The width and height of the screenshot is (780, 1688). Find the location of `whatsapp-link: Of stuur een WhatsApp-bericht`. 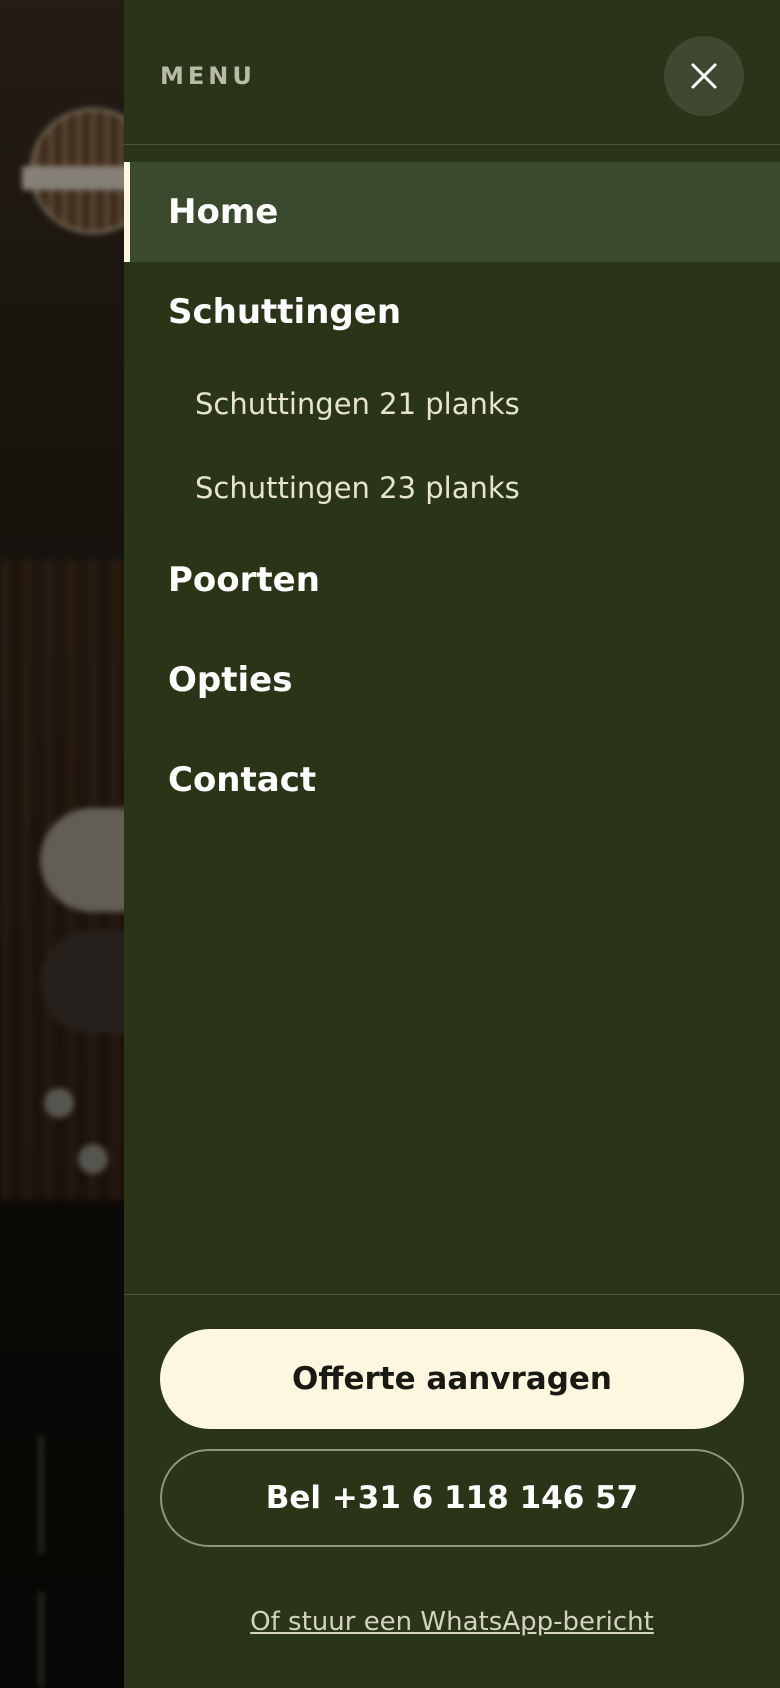

whatsapp-link: Of stuur een WhatsApp-bericht is located at coordinates (452, 1622).